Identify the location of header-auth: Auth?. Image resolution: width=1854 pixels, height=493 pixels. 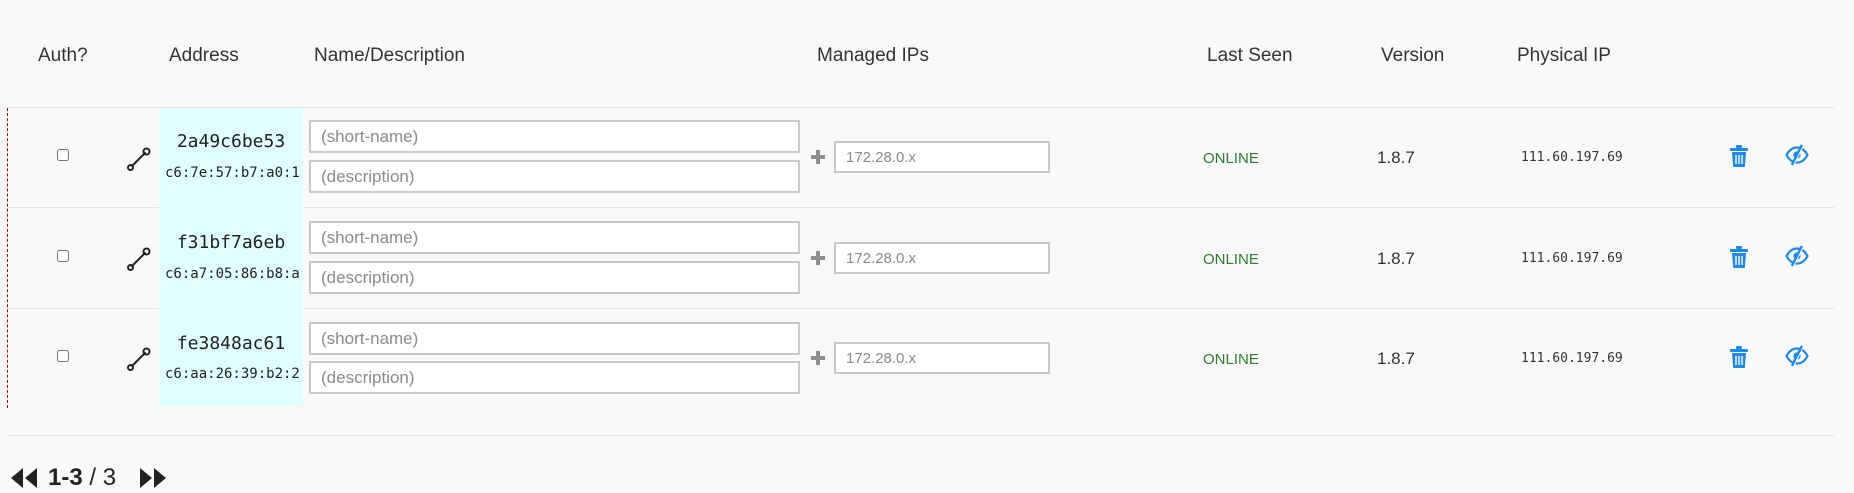
(63, 55).